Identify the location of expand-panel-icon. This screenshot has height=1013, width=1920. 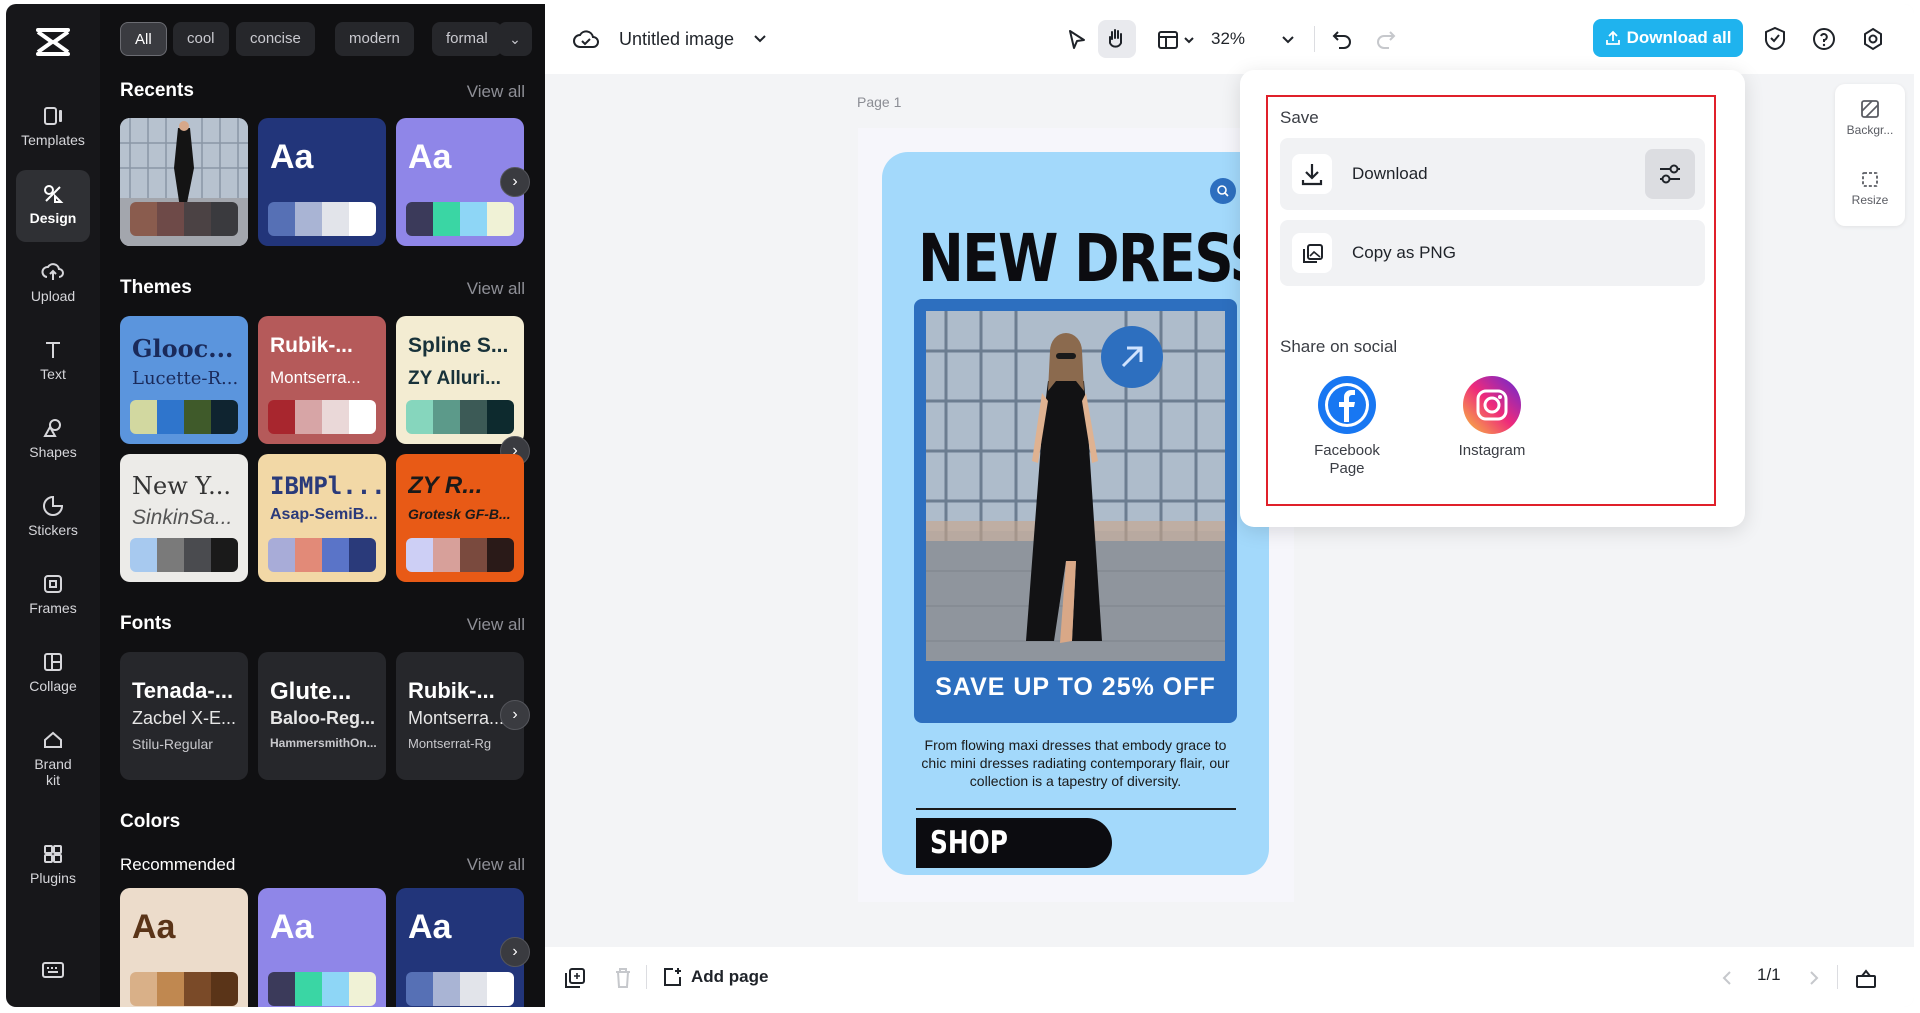
(1866, 978).